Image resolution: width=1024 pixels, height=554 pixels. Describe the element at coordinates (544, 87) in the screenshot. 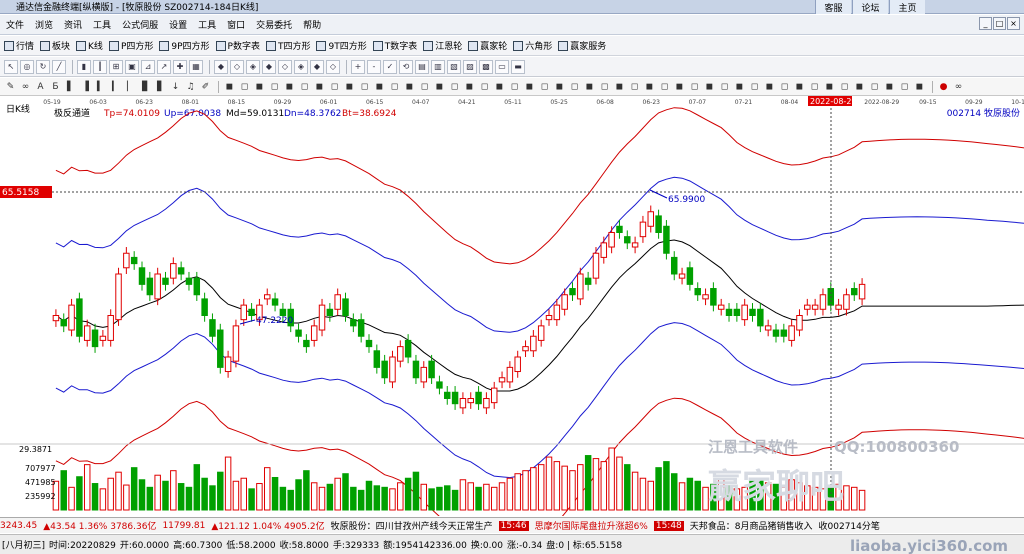

I see `sq22-icon: ◻` at that location.